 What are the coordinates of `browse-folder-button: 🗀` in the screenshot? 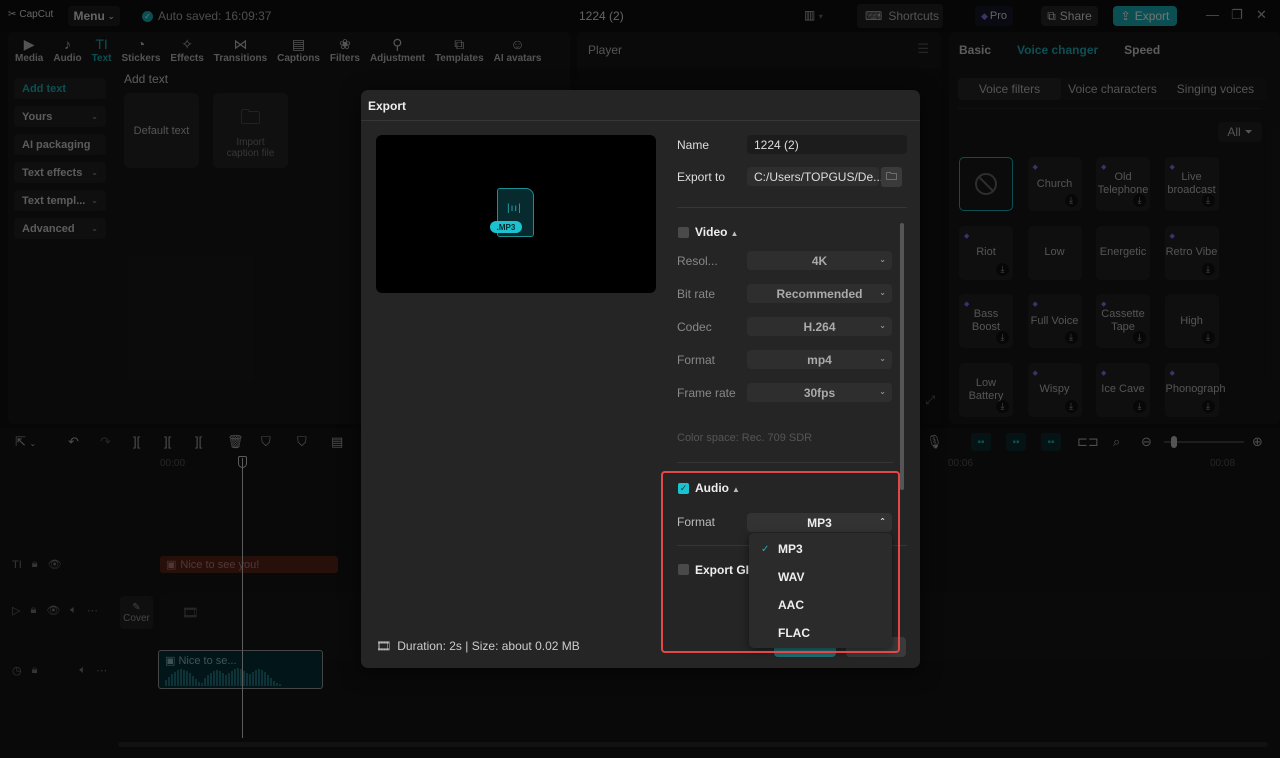 It's located at (891, 177).